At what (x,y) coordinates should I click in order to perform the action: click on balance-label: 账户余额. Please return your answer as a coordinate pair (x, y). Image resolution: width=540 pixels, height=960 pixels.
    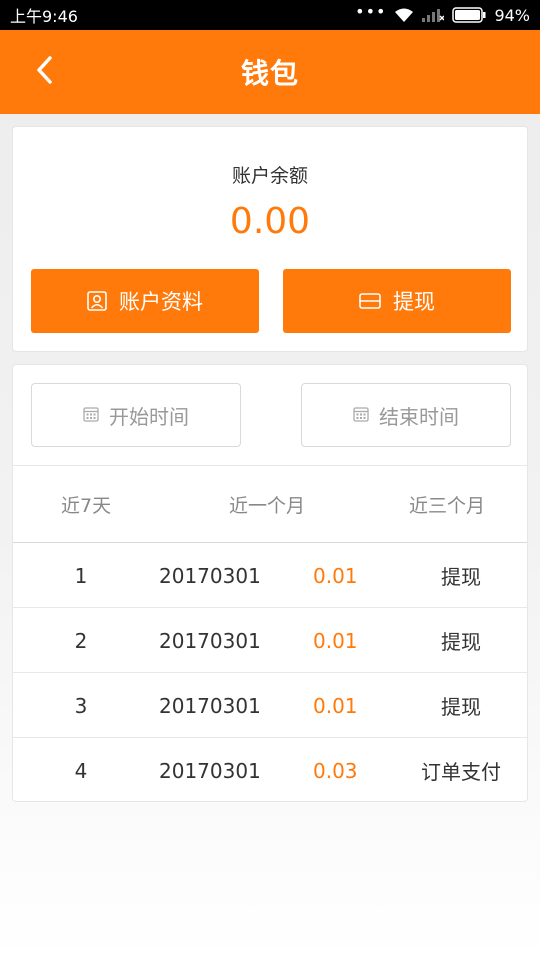
    Looking at the image, I should click on (269, 176).